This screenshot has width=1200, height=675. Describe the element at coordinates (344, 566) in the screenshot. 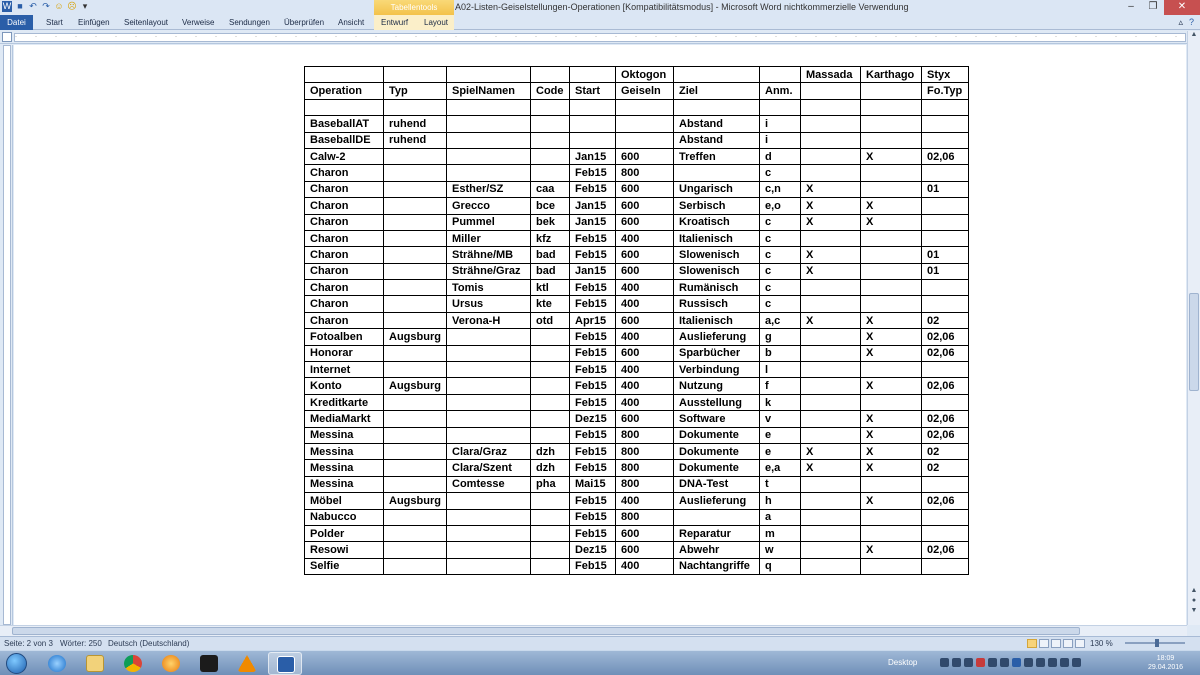

I see `table-cell: Selfie` at that location.